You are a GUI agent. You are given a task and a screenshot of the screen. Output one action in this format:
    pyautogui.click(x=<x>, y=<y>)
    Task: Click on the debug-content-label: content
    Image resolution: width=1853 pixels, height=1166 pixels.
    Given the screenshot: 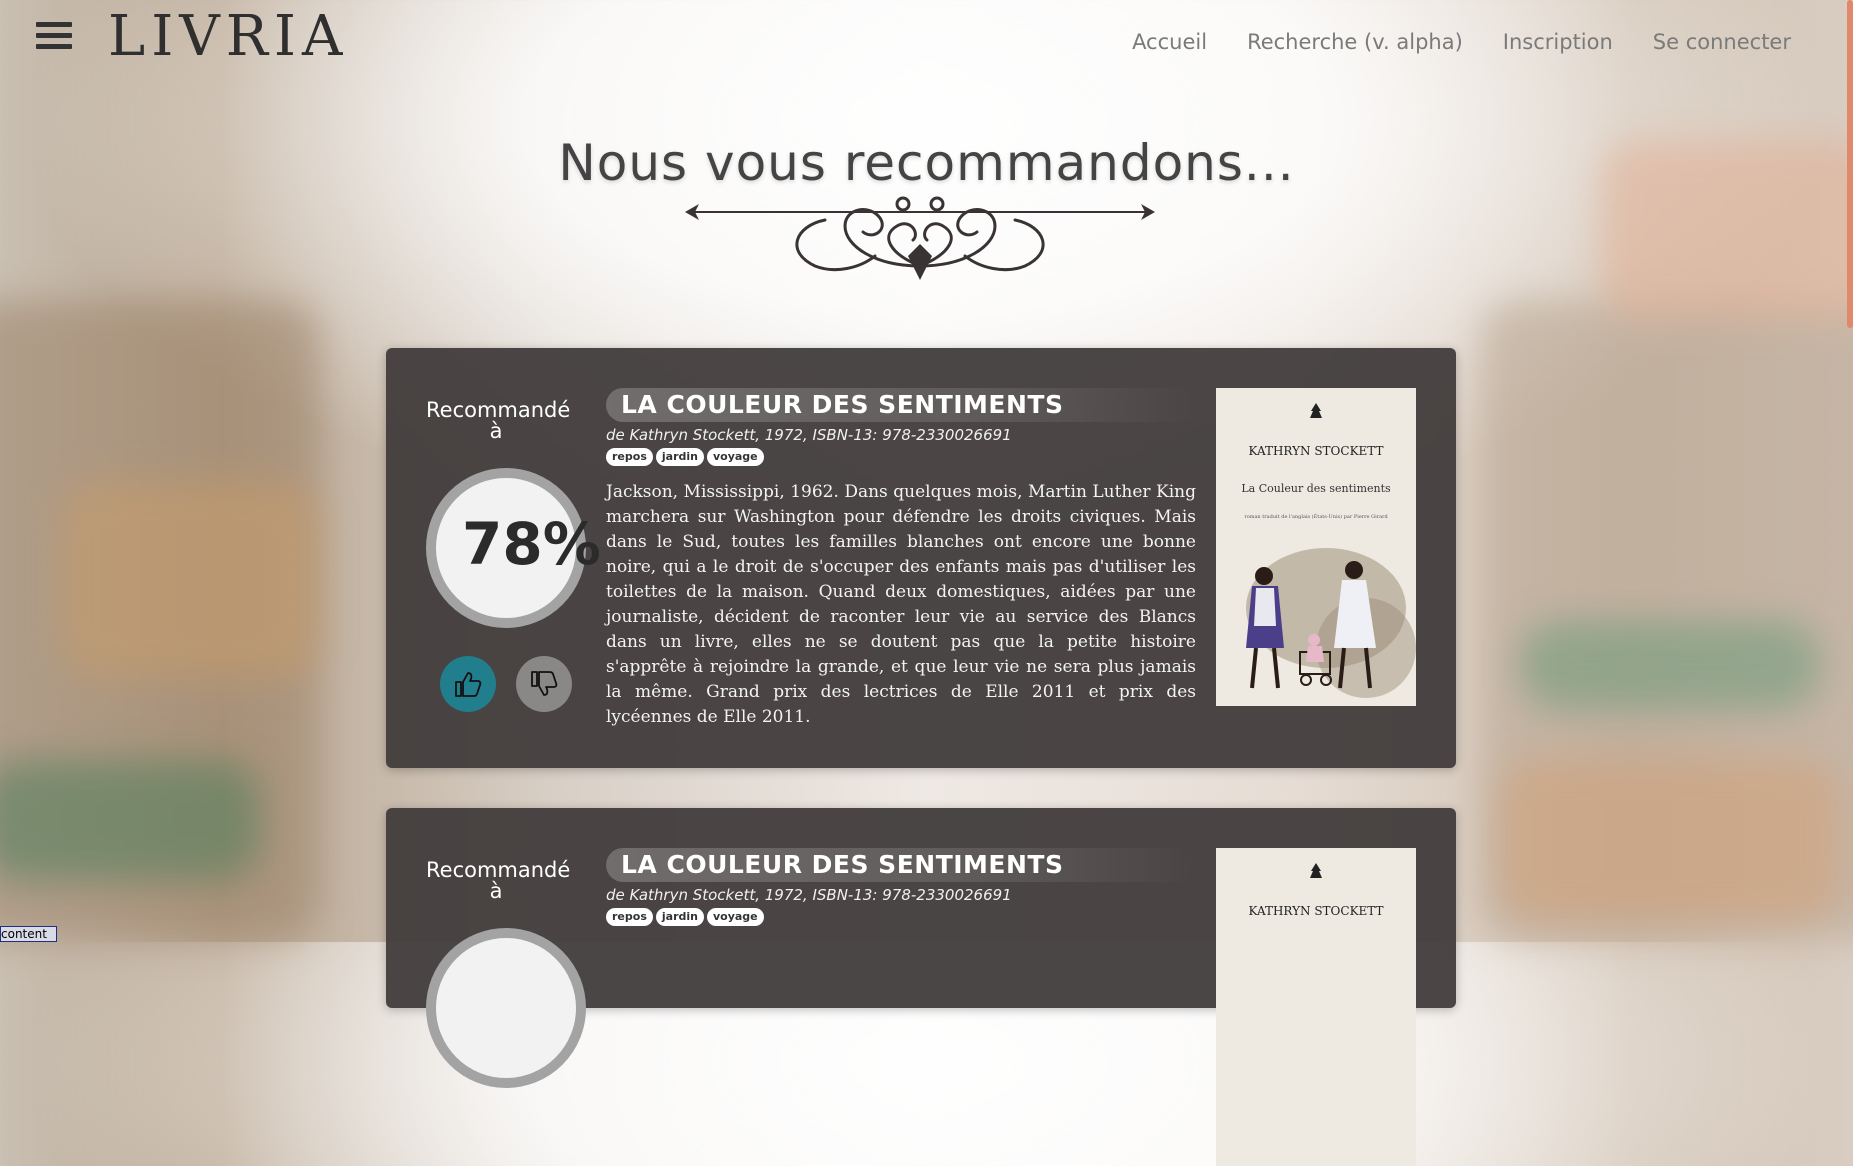 What is the action you would take?
    pyautogui.click(x=28, y=934)
    